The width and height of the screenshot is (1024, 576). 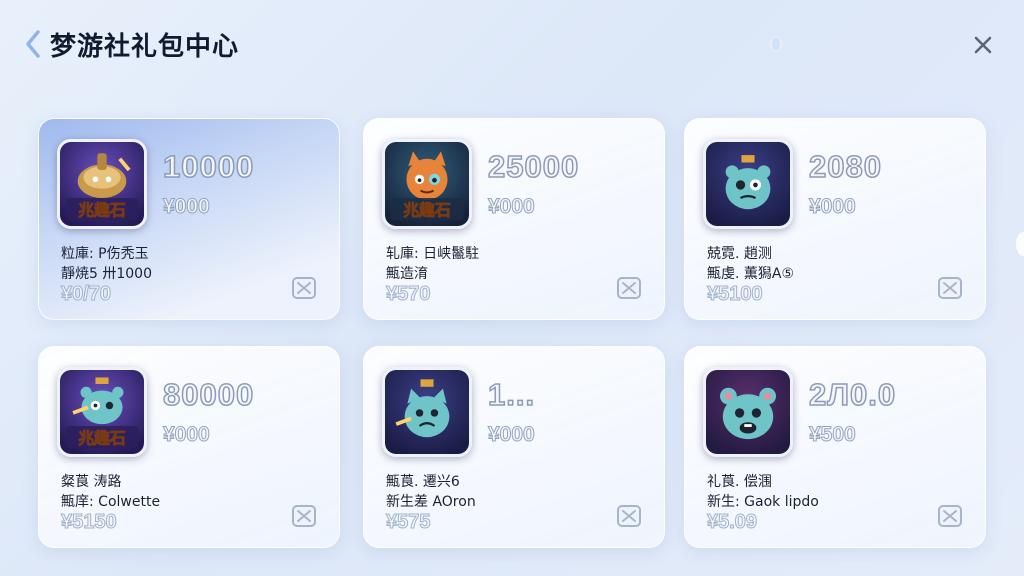 I want to click on gift-card: 兆趣石 10000 ¥000 粒庫: P伤秃玉 靜焼5 卅1000 ¥0/70, so click(x=189, y=219).